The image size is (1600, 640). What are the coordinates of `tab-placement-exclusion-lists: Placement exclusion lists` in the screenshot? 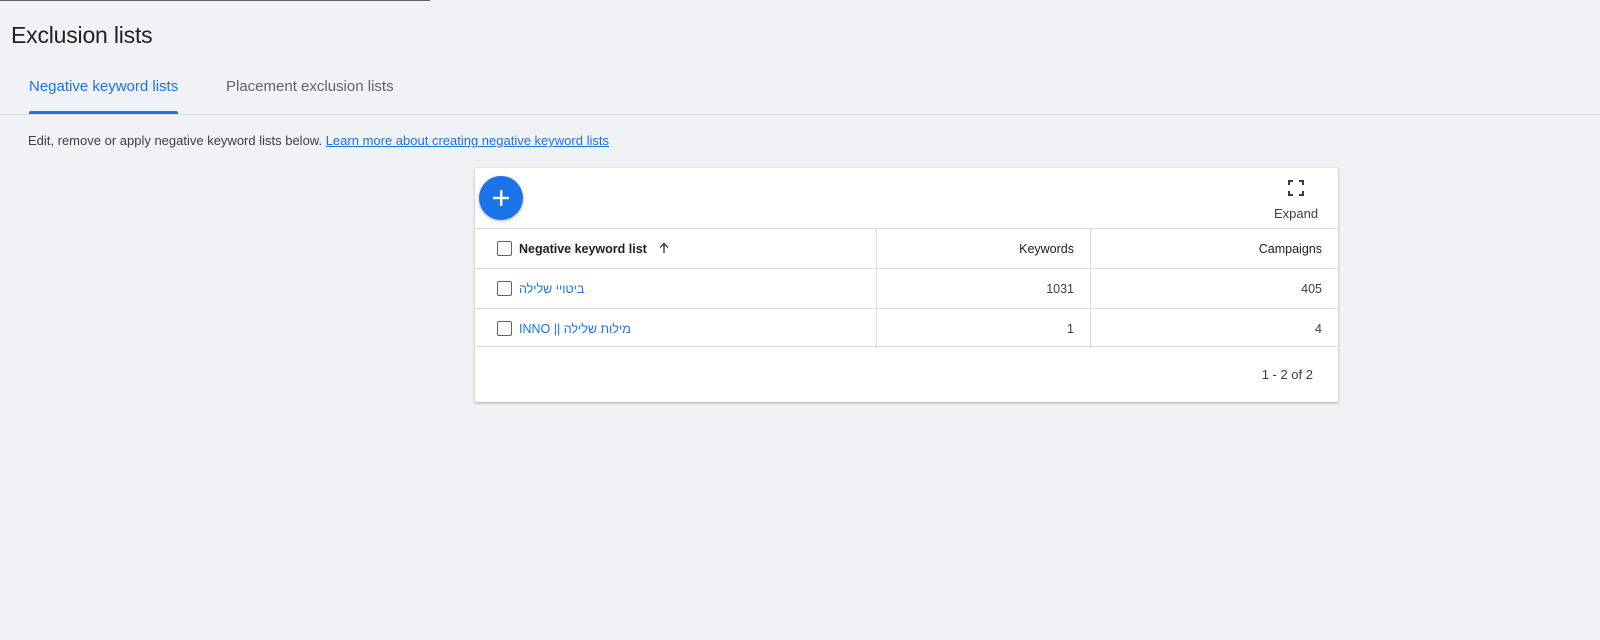 It's located at (310, 86).